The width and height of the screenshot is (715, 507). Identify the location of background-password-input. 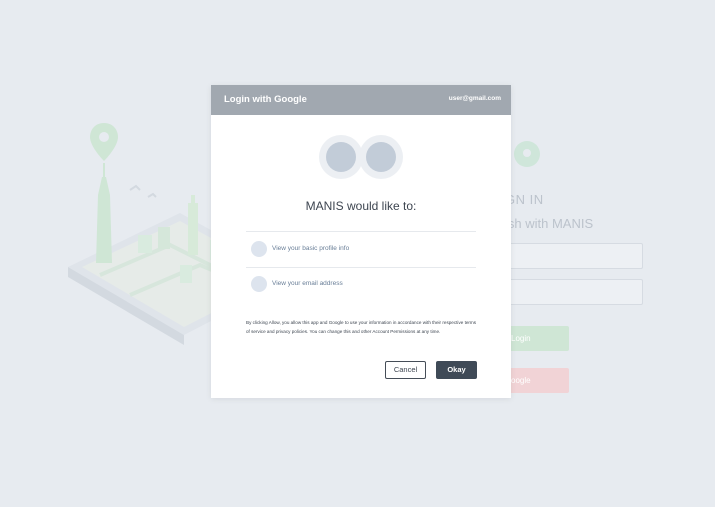
(574, 292).